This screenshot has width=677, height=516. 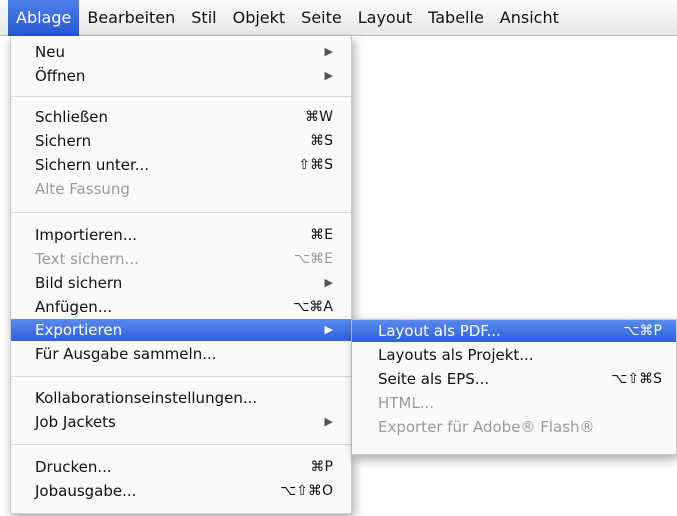 I want to click on menu-item-anfuegen: Anfügen... ⌥⌘A, so click(x=181, y=307).